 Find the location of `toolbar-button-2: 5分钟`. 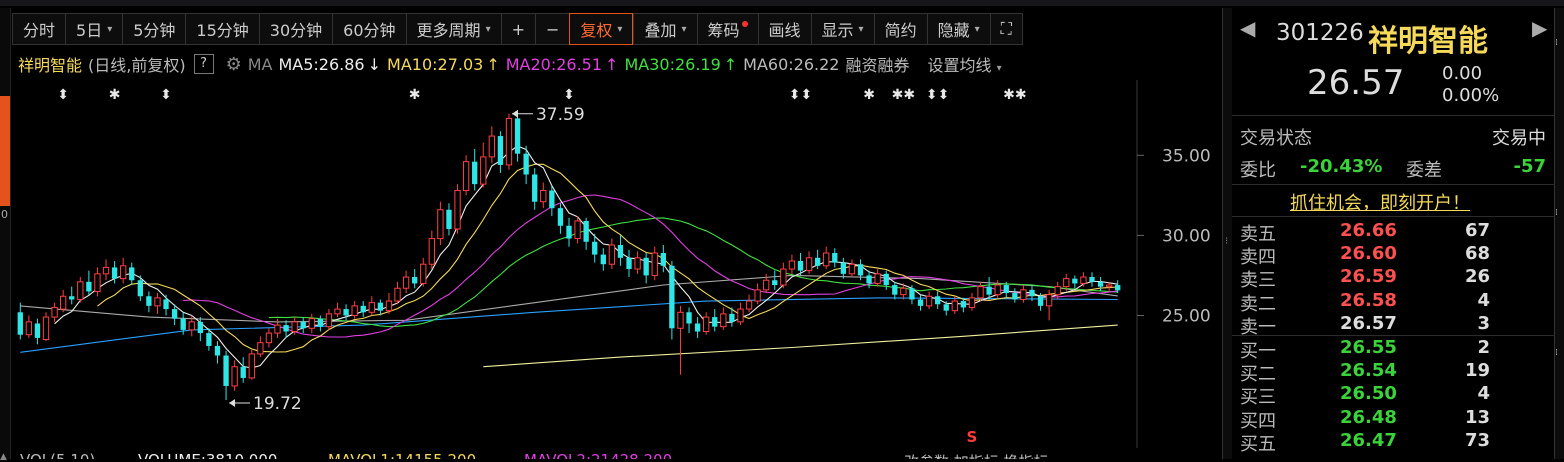

toolbar-button-2: 5分钟 is located at coordinates (154, 29).